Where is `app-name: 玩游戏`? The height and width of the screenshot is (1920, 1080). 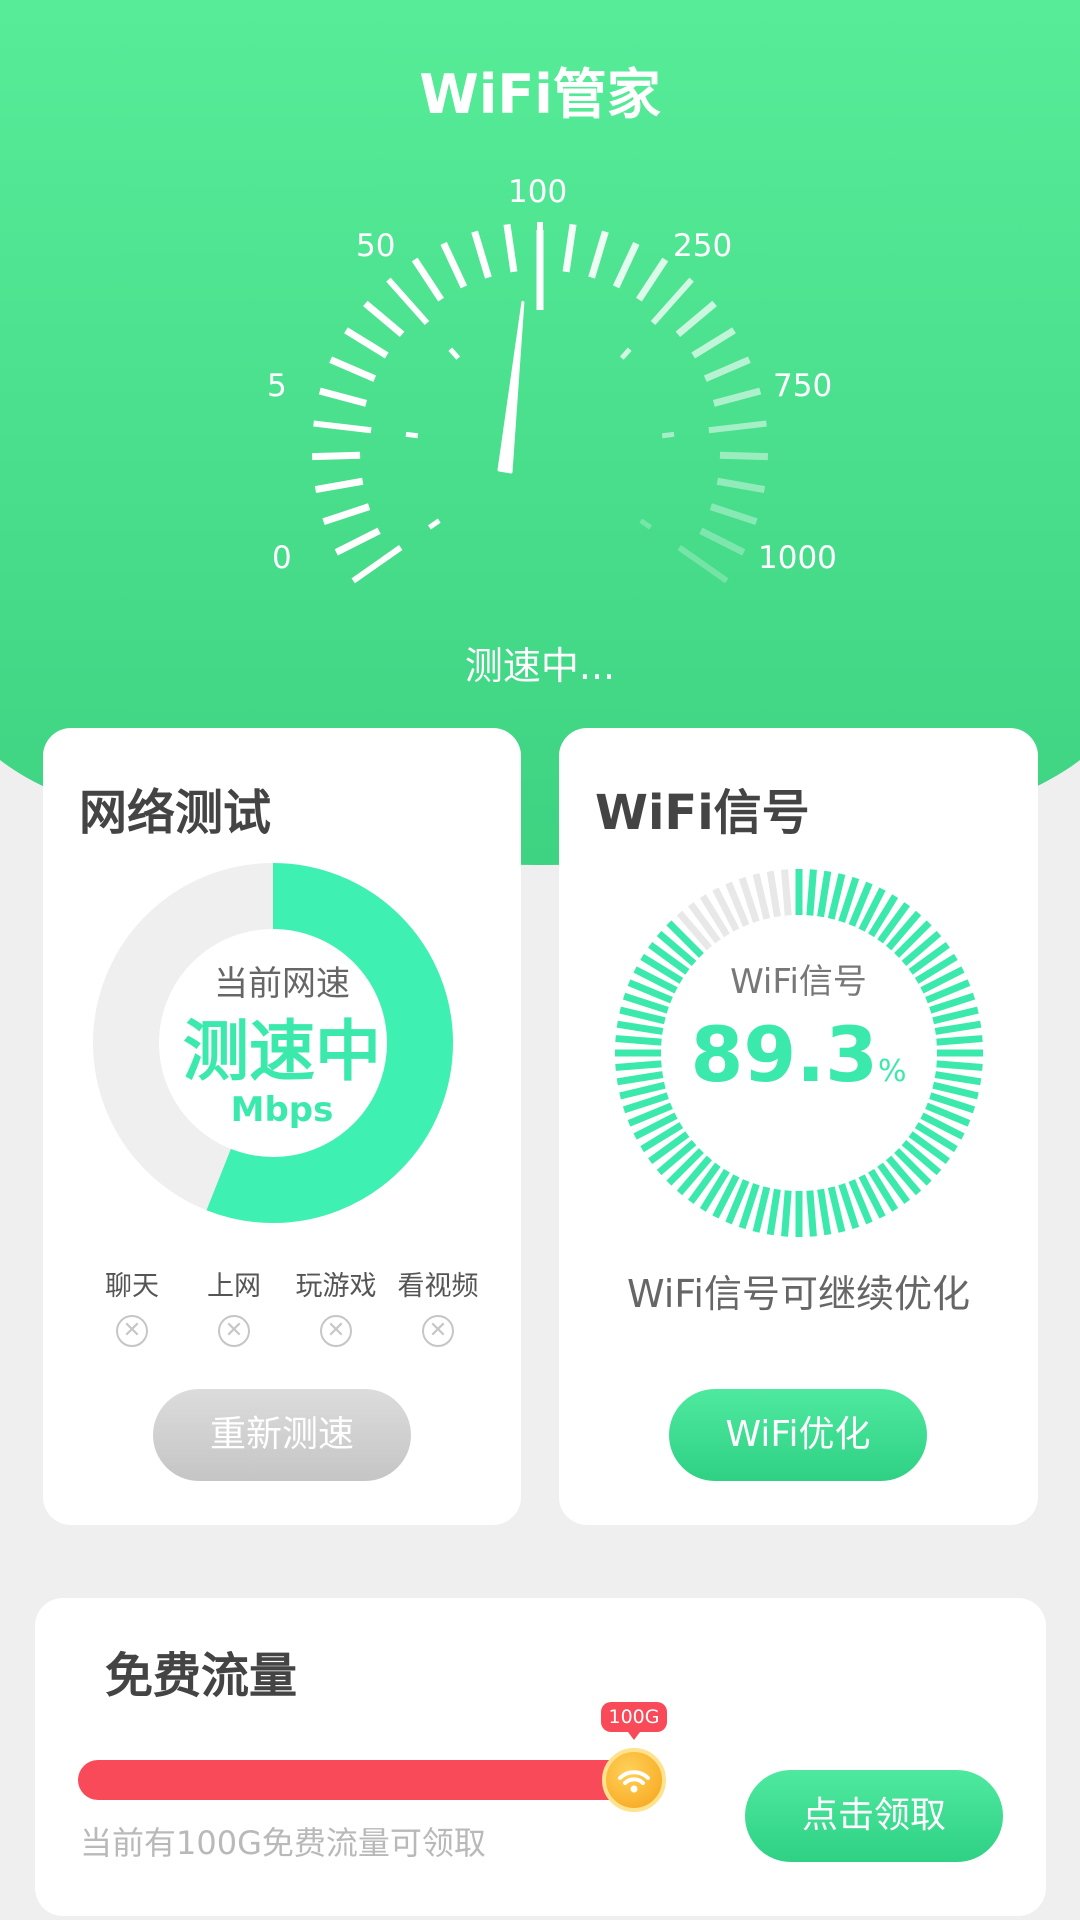 app-name: 玩游戏 is located at coordinates (336, 1286).